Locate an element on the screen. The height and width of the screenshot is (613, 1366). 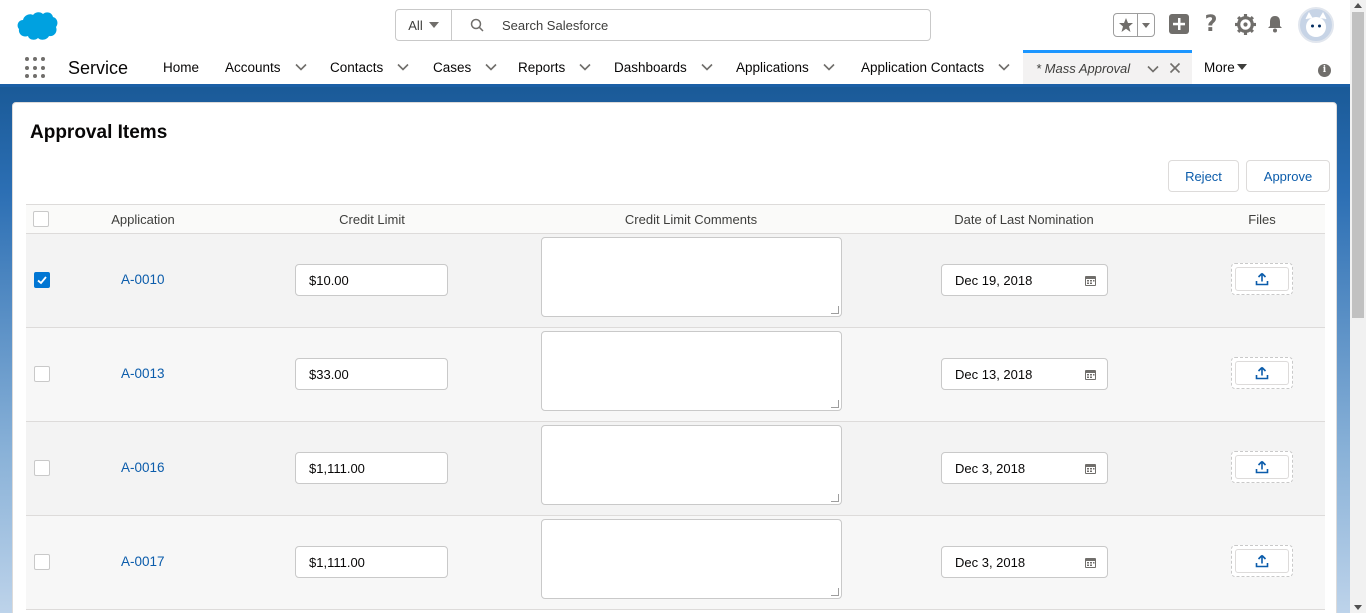
table-row: A-0017 $1,111.00 Dec 3, 2018 is located at coordinates (675, 563).